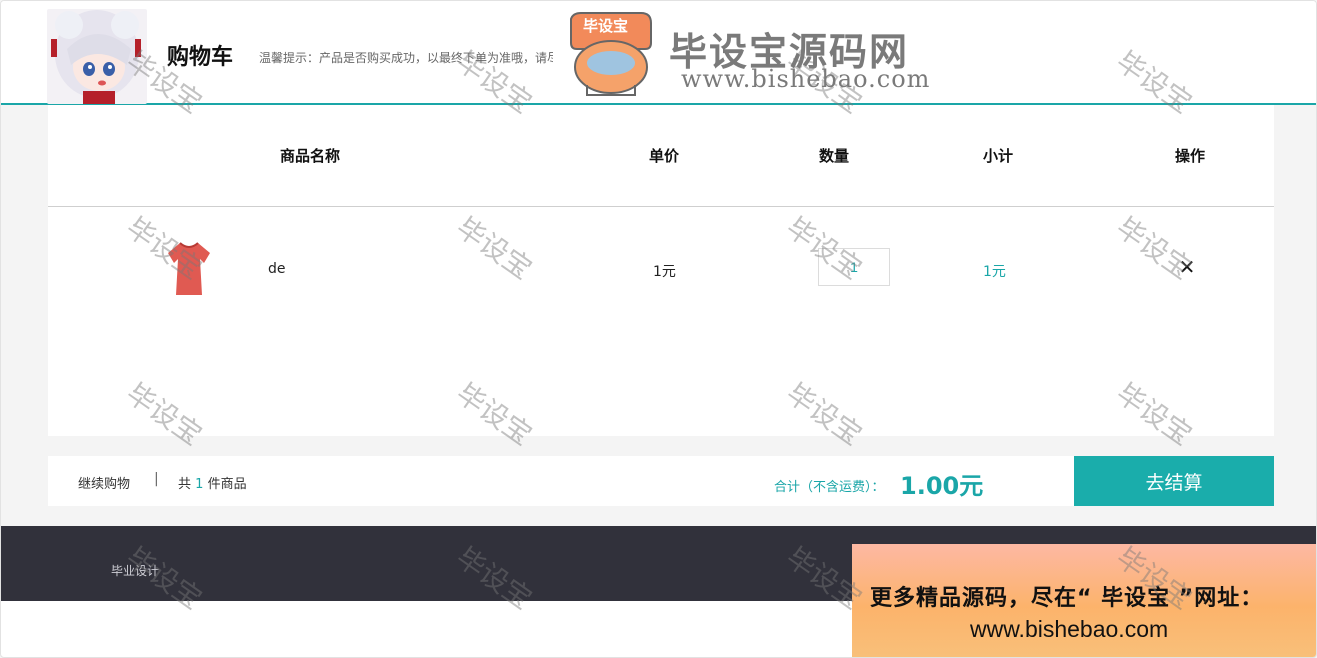  Describe the element at coordinates (1174, 481) in the screenshot. I see `checkout-button: 去结算` at that location.